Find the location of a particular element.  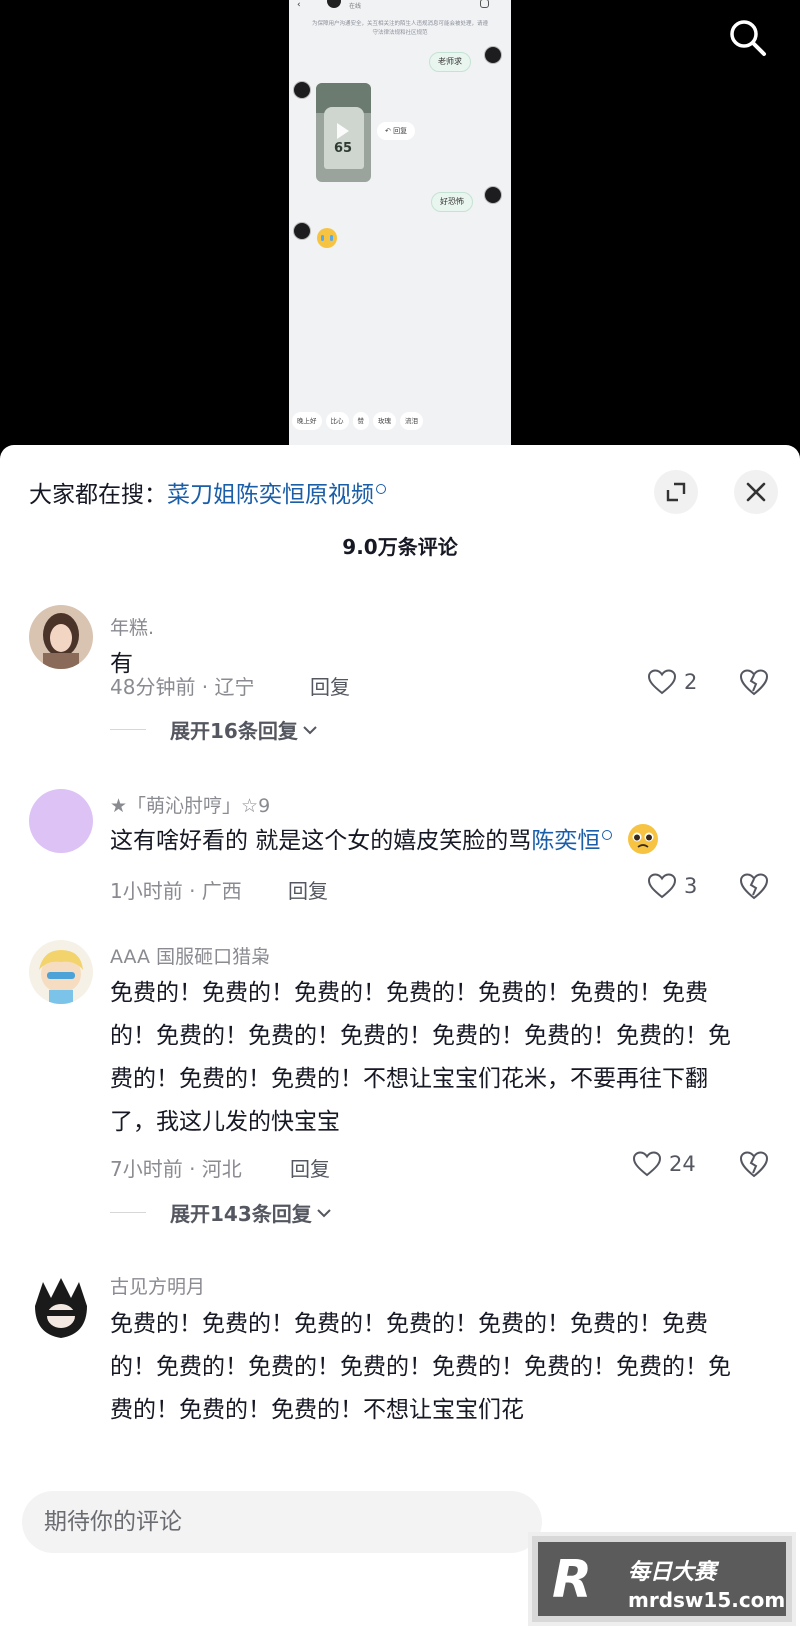

chat-phone-icon is located at coordinates (484, 4).